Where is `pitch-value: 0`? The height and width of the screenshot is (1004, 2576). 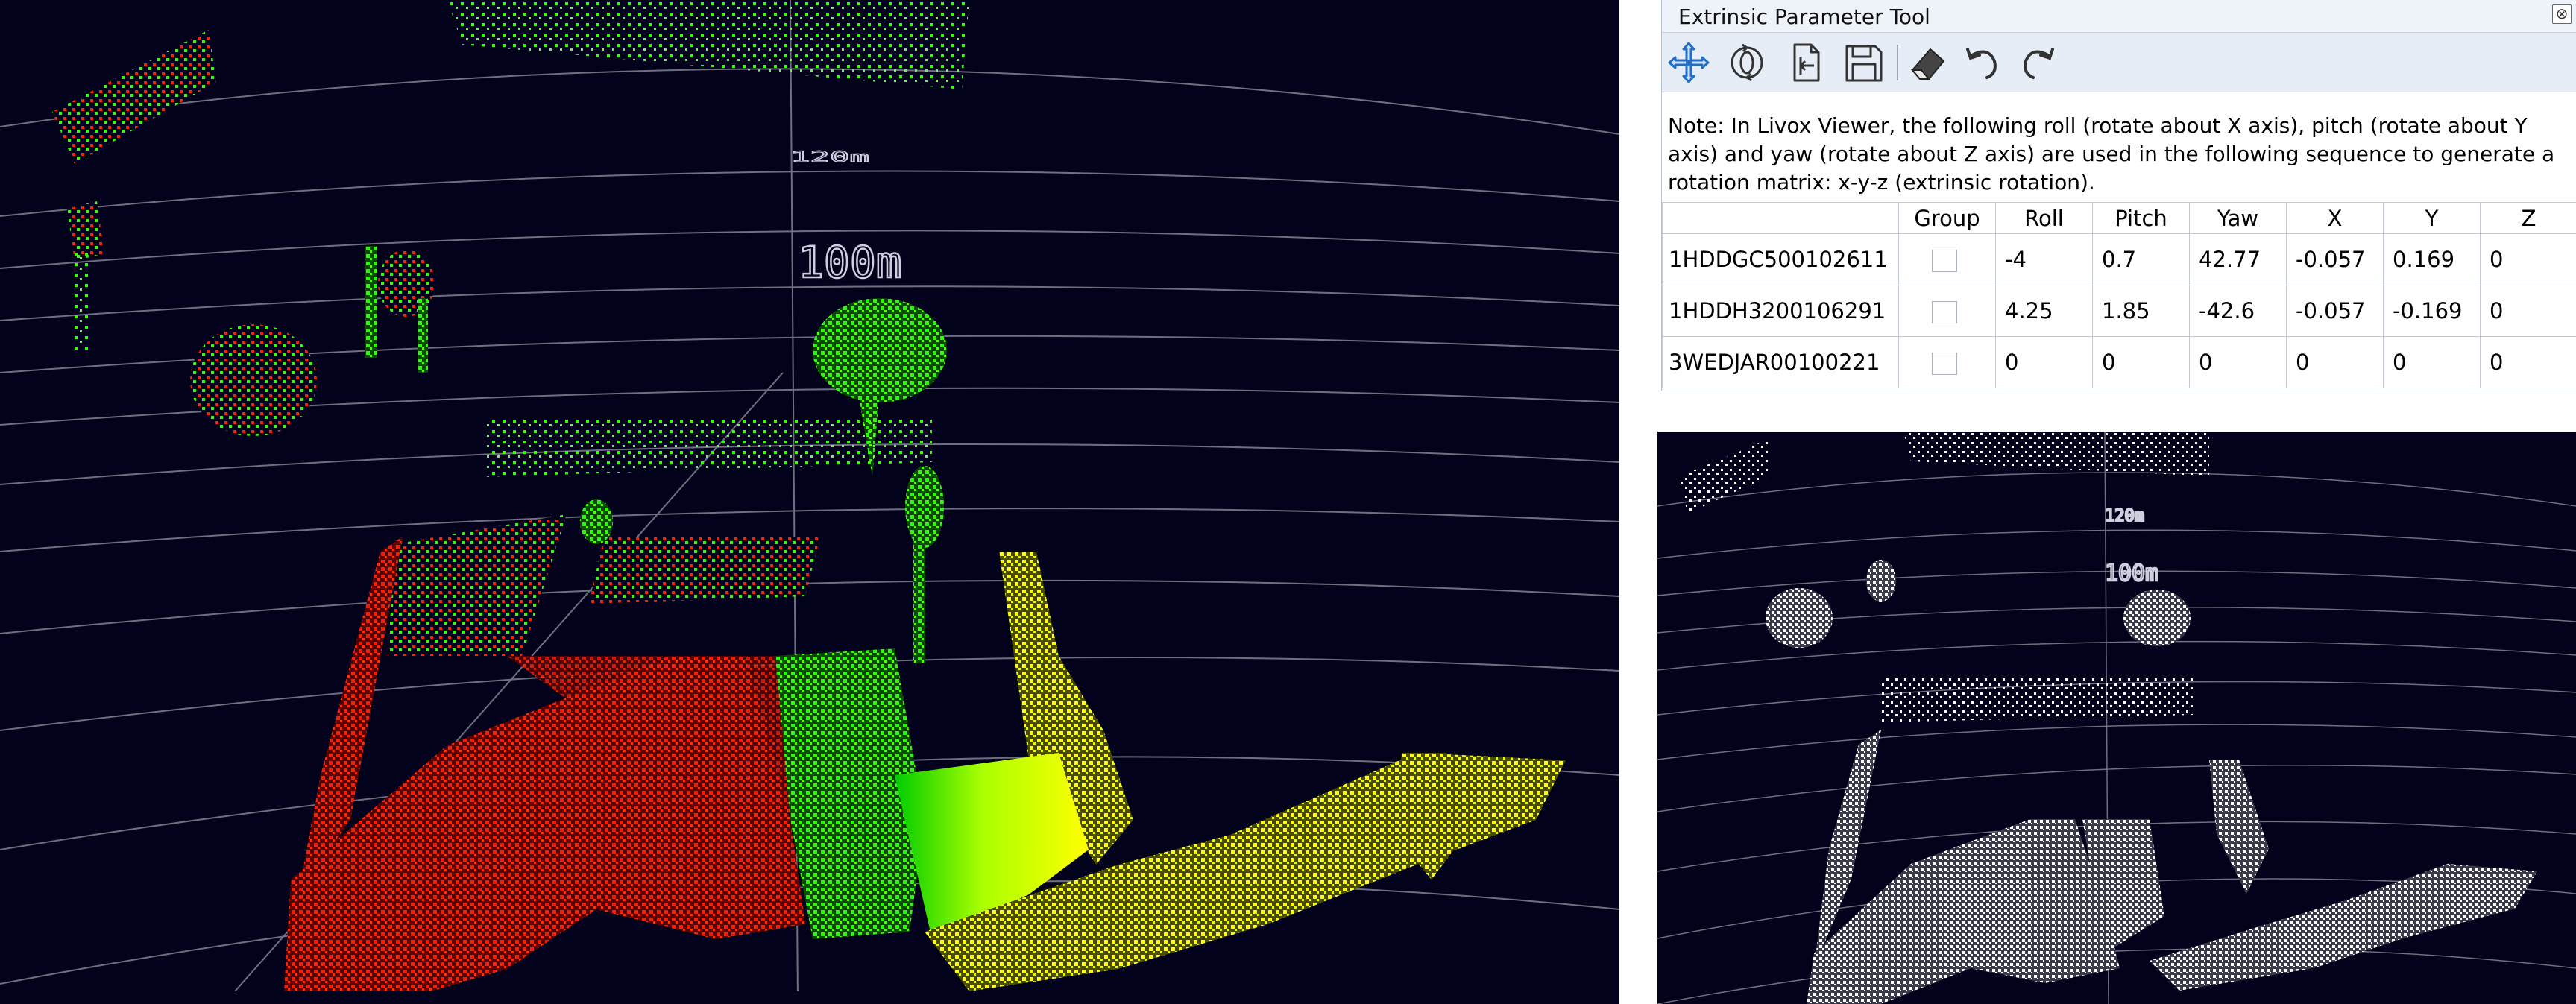
pitch-value: 0 is located at coordinates (2141, 362).